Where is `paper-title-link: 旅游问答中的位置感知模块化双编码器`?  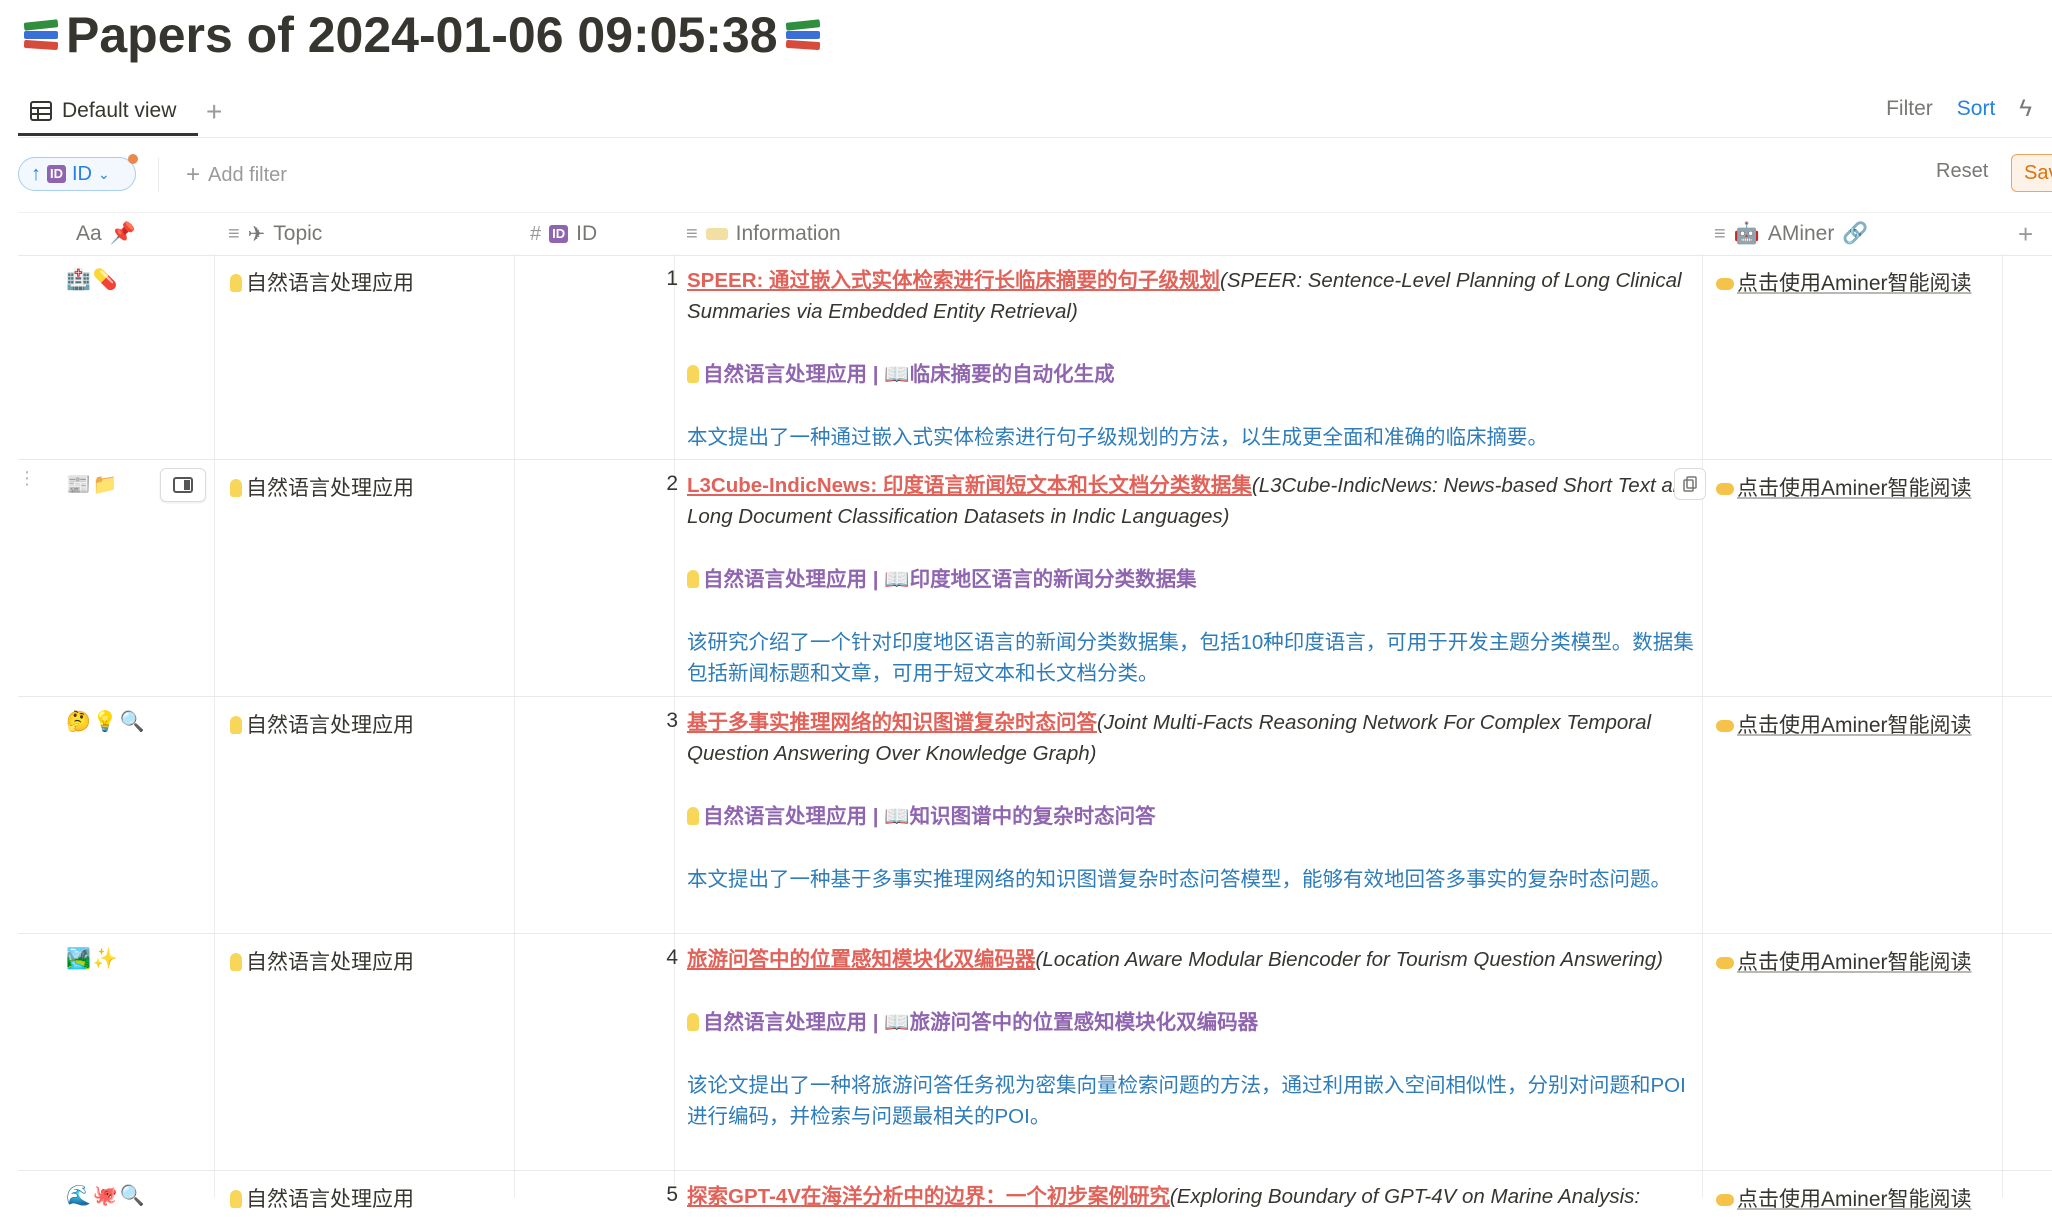 paper-title-link: 旅游问答中的位置感知模块化双编码器 is located at coordinates (861, 959).